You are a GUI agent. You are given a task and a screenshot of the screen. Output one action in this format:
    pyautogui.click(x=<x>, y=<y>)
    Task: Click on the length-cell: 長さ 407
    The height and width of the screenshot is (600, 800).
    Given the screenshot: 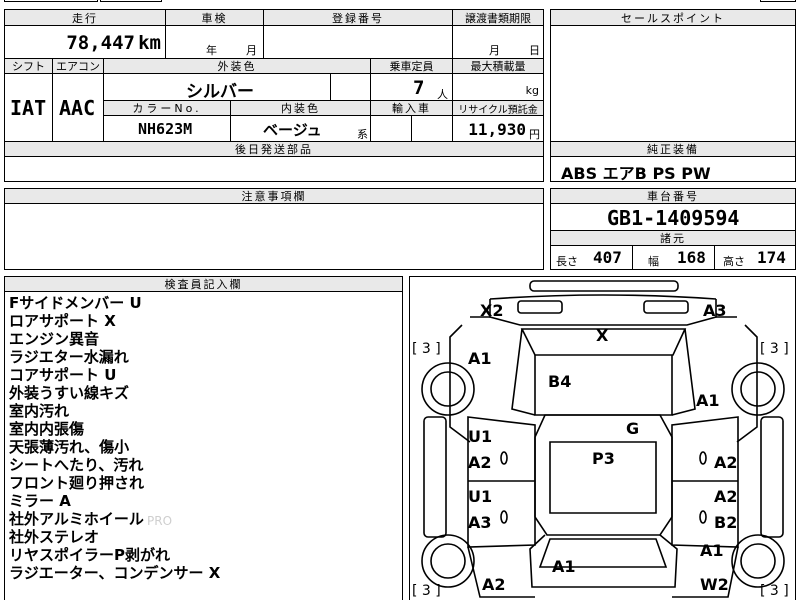 What is the action you would take?
    pyautogui.click(x=591, y=257)
    